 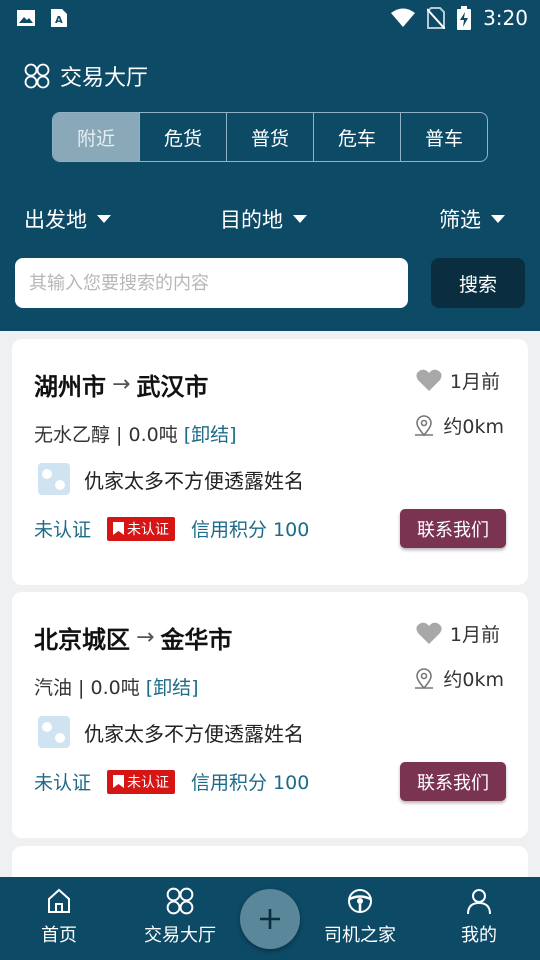 I want to click on wifi-icon, so click(x=403, y=17).